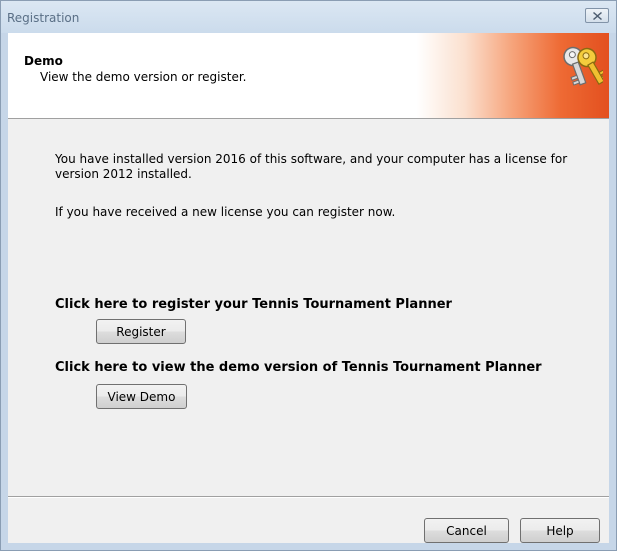 Image resolution: width=617 pixels, height=551 pixels. Describe the element at coordinates (308, 17) in the screenshot. I see `title-bar: Registration` at that location.